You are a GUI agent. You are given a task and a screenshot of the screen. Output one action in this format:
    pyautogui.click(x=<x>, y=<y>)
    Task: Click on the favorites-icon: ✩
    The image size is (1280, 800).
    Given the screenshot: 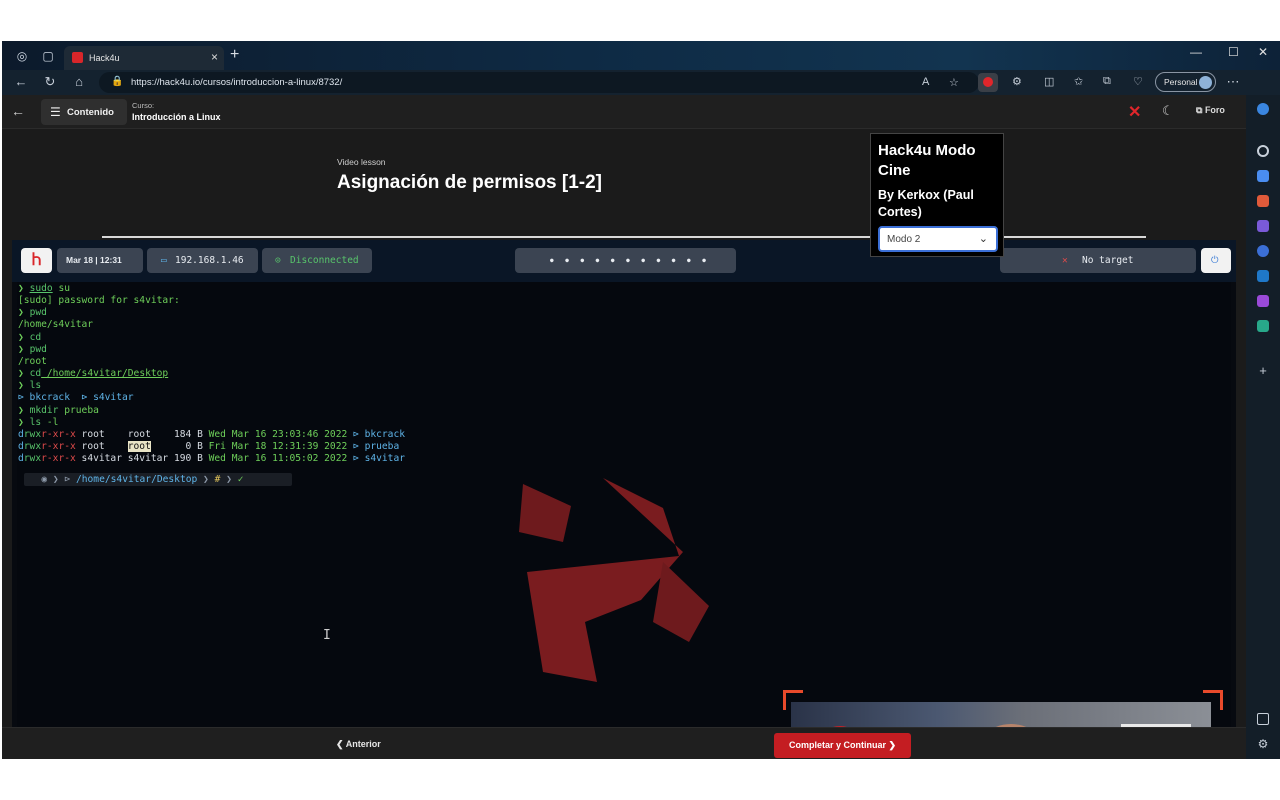 What is the action you would take?
    pyautogui.click(x=1078, y=81)
    